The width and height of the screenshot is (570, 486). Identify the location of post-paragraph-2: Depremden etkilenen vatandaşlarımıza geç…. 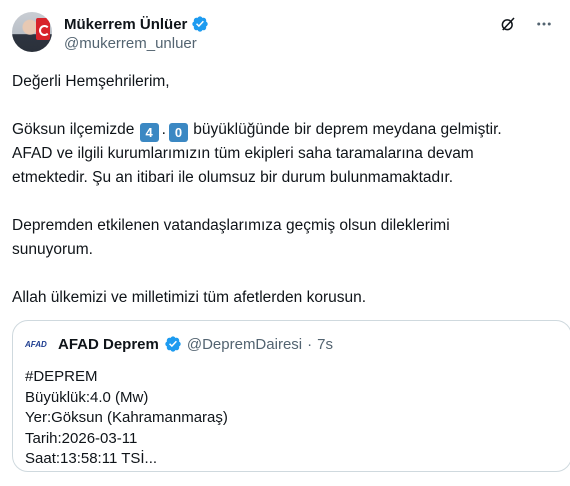
(287, 238).